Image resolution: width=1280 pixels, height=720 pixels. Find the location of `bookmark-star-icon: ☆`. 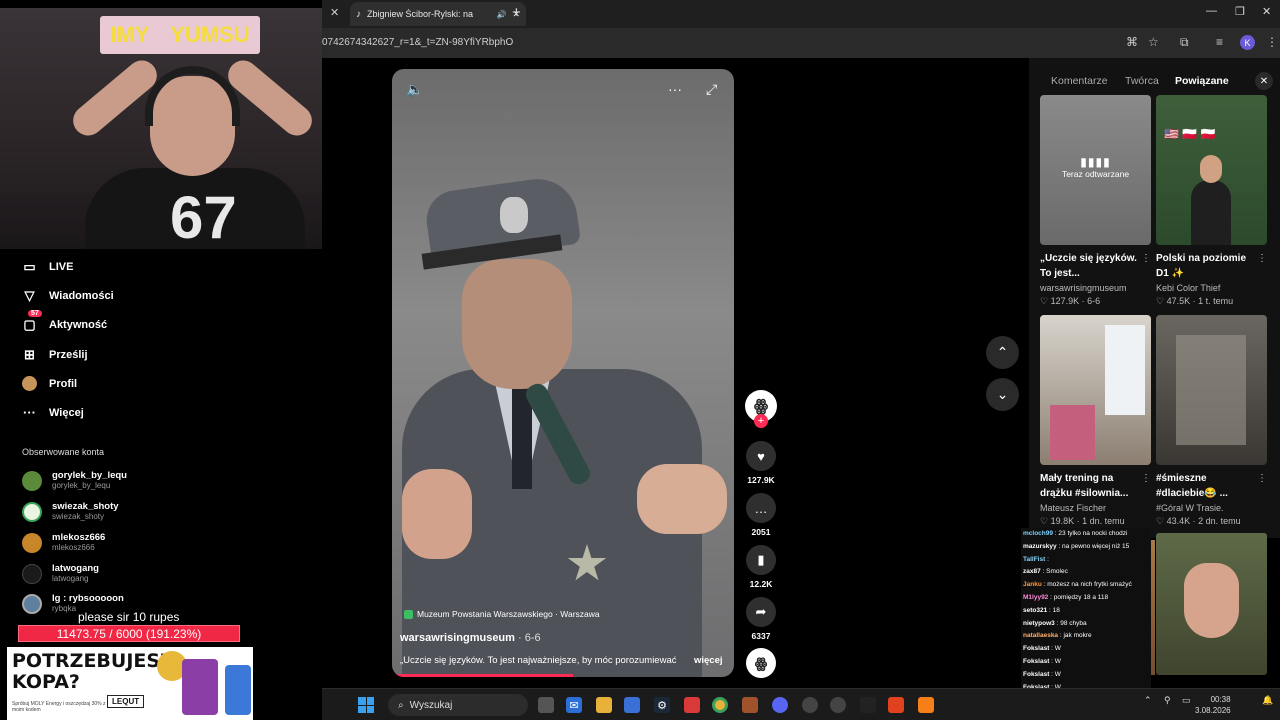

bookmark-star-icon: ☆ is located at coordinates (1153, 42).